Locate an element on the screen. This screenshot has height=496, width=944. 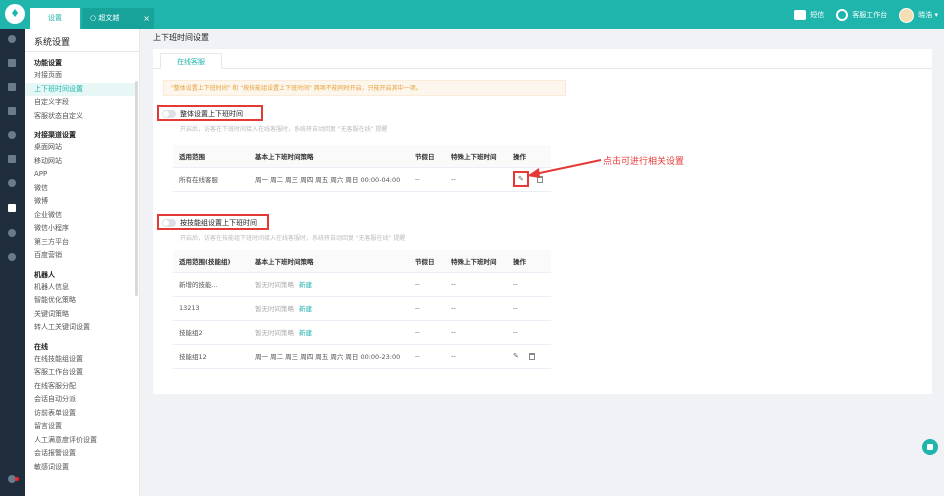
sidebar-item: 微信 is located at coordinates (80, 189).